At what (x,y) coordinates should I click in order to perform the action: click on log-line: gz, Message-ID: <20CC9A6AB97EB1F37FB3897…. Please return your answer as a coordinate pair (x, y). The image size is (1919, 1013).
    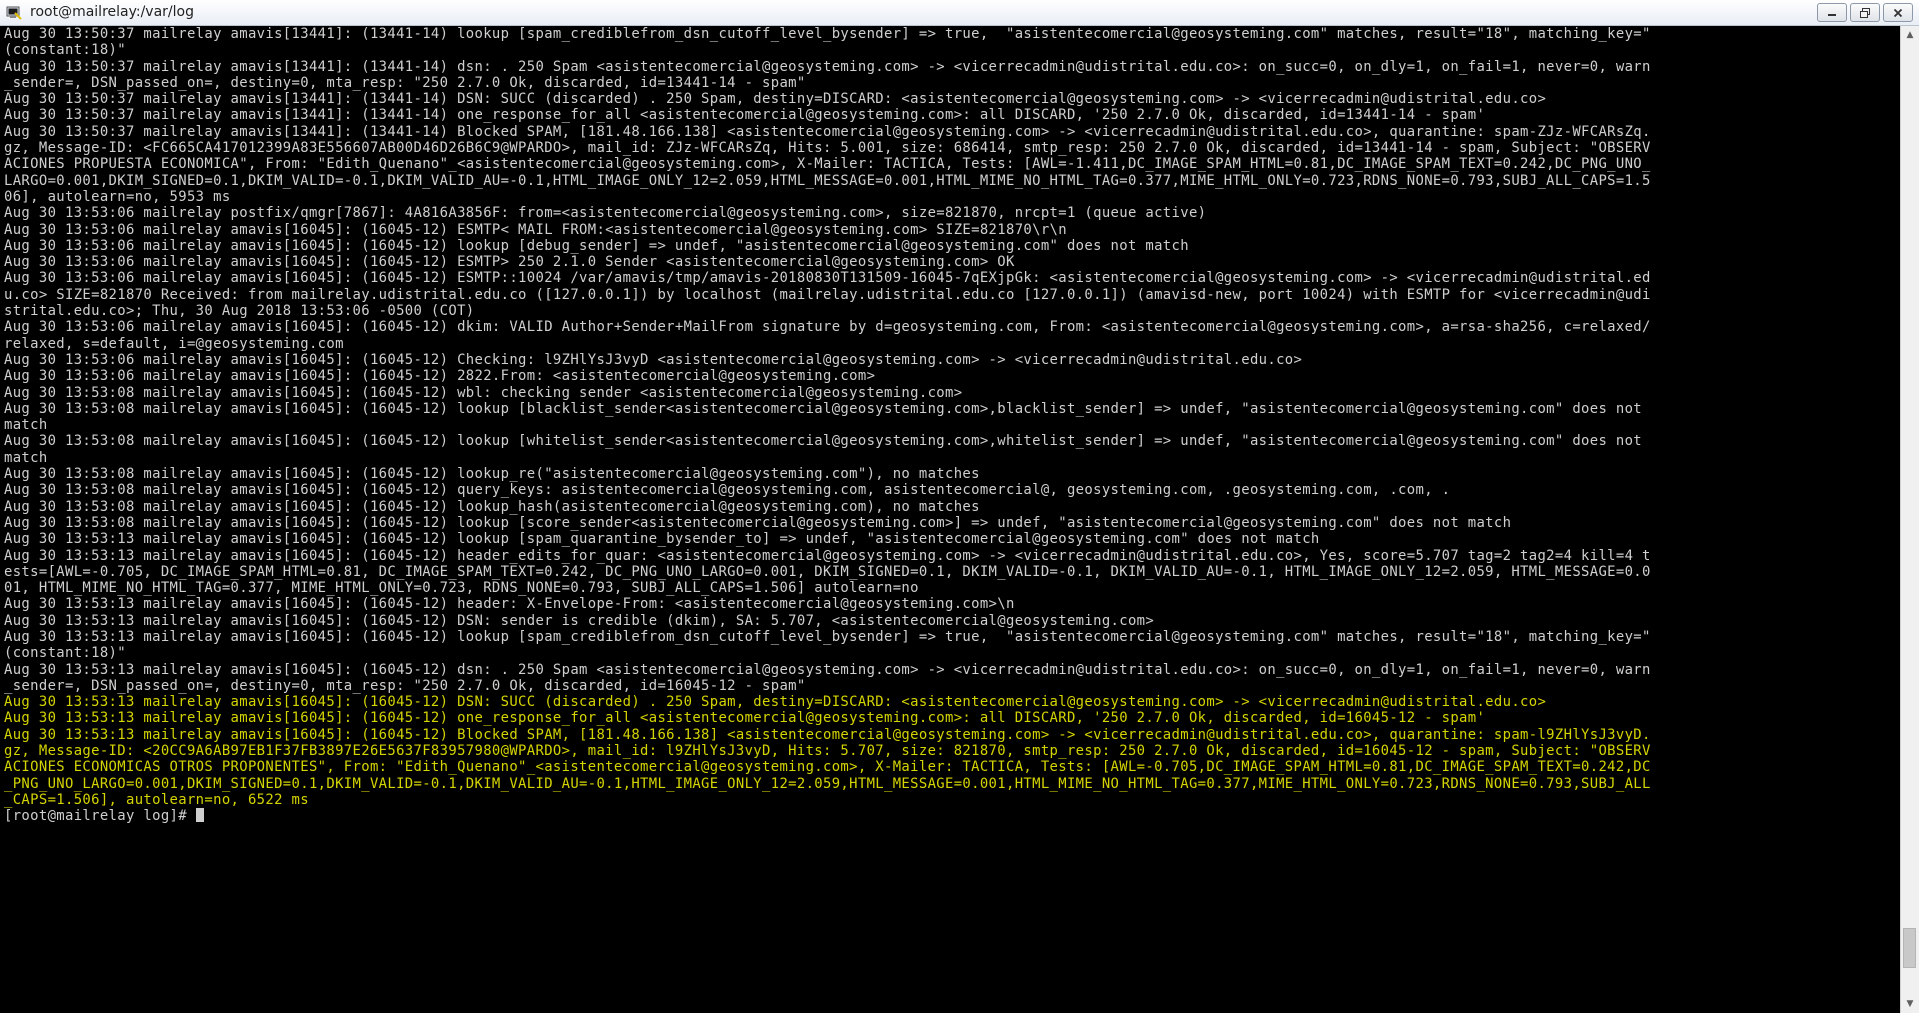
    Looking at the image, I should click on (827, 751).